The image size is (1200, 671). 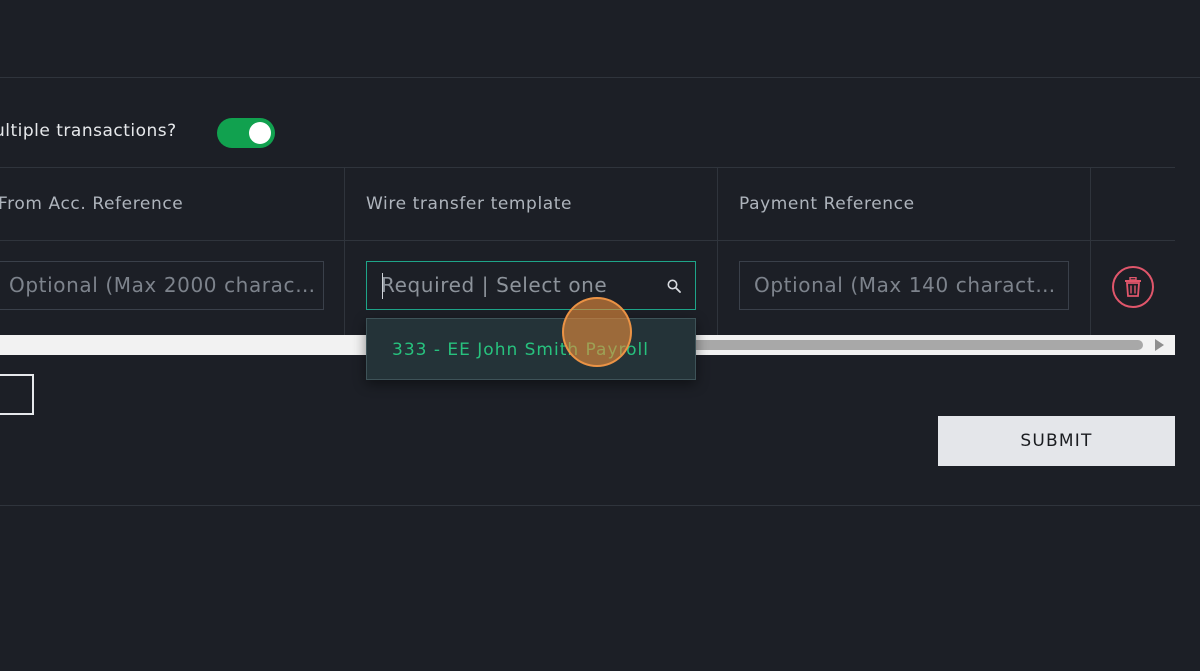 I want to click on search-icon, so click(x=674, y=286).